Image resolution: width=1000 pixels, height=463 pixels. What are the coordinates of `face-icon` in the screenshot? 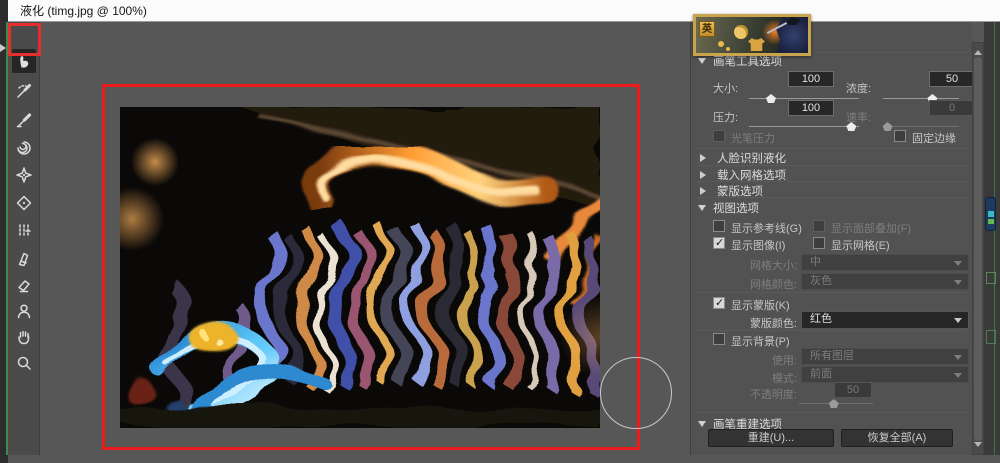 It's located at (24, 311).